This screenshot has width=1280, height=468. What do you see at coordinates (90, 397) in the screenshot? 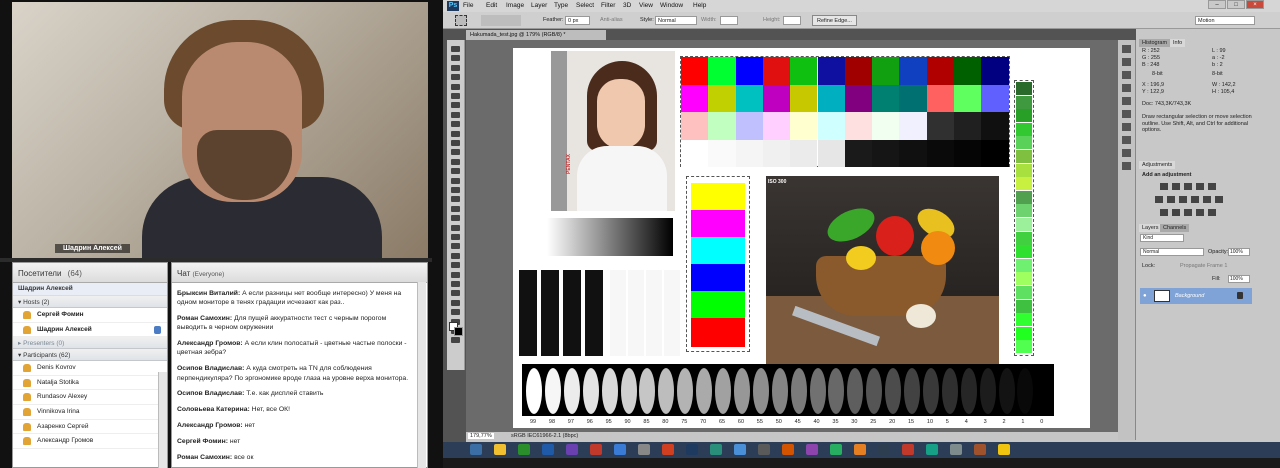
I see `participant-row: Rundasov Alexey` at bounding box center [90, 397].